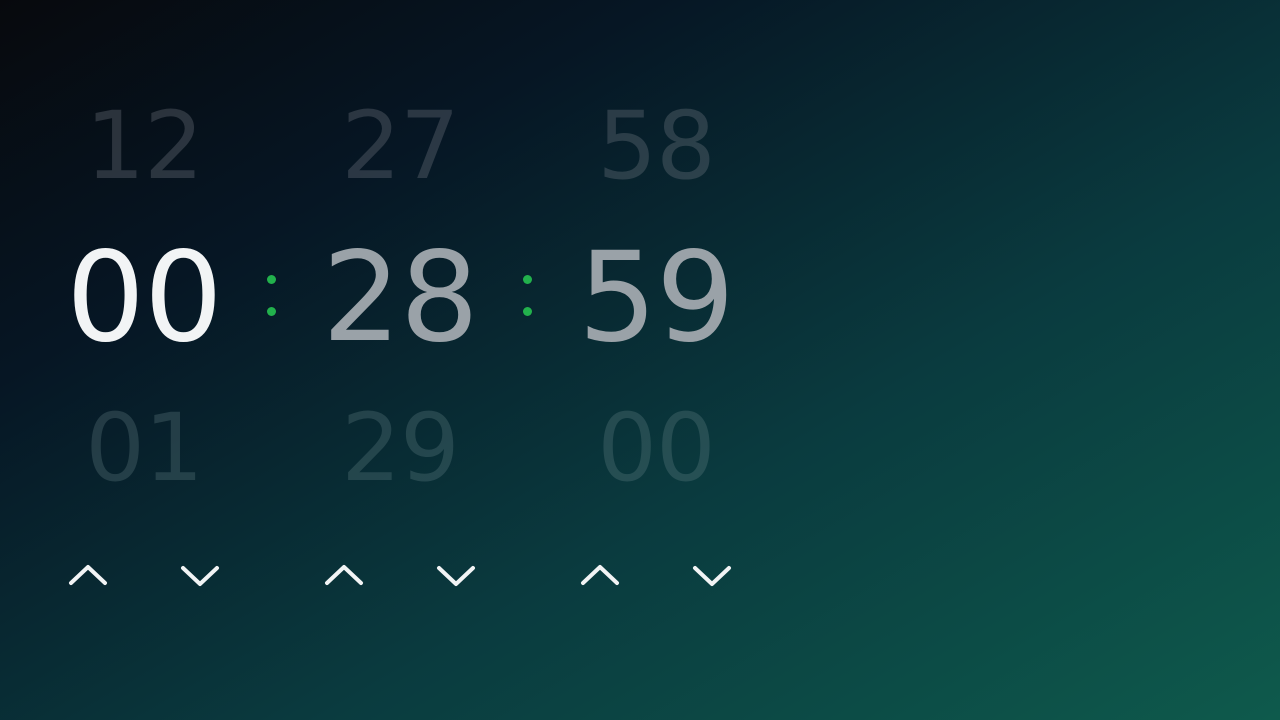  I want to click on minutes-current-value: 28, so click(400, 298).